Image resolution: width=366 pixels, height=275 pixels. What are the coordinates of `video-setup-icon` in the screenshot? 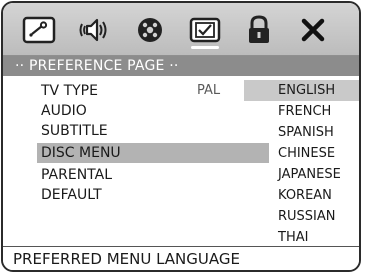 It's located at (150, 30).